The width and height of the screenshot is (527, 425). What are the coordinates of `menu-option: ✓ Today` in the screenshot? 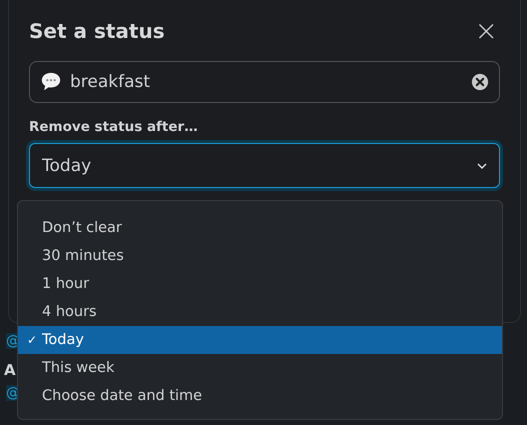 It's located at (260, 340).